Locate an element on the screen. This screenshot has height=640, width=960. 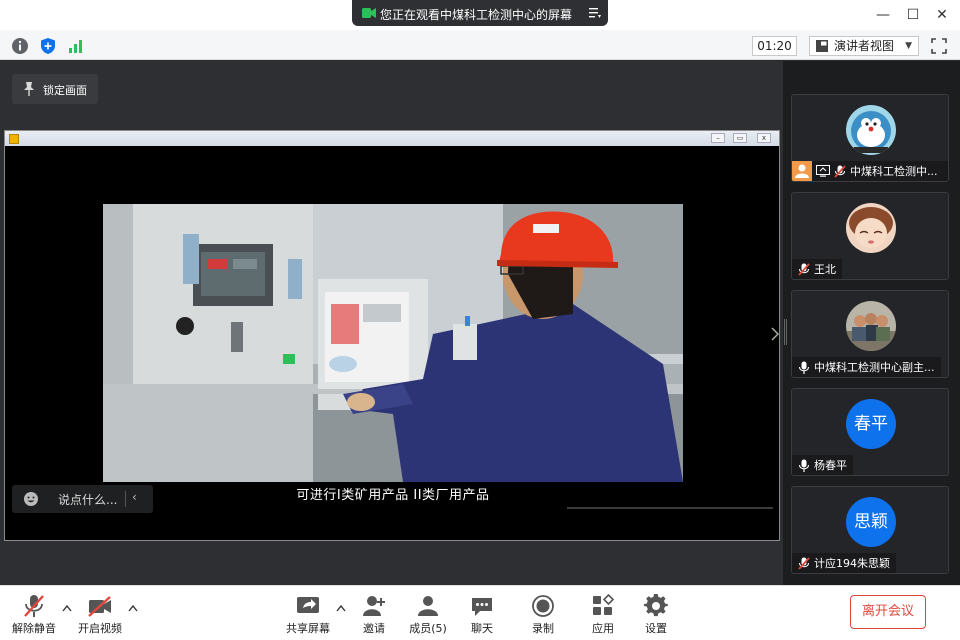
participant-avatar-initials: 春平 is located at coordinates (871, 424).